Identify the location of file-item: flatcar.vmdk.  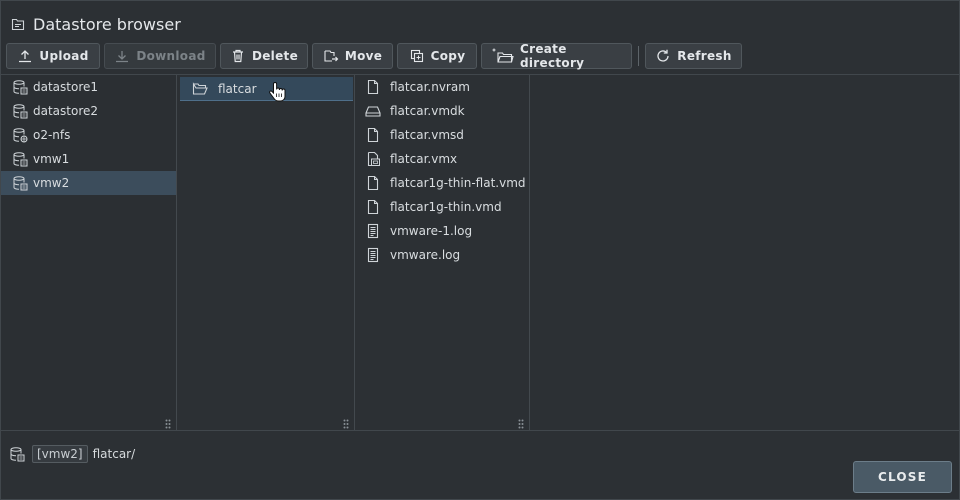
(442, 111).